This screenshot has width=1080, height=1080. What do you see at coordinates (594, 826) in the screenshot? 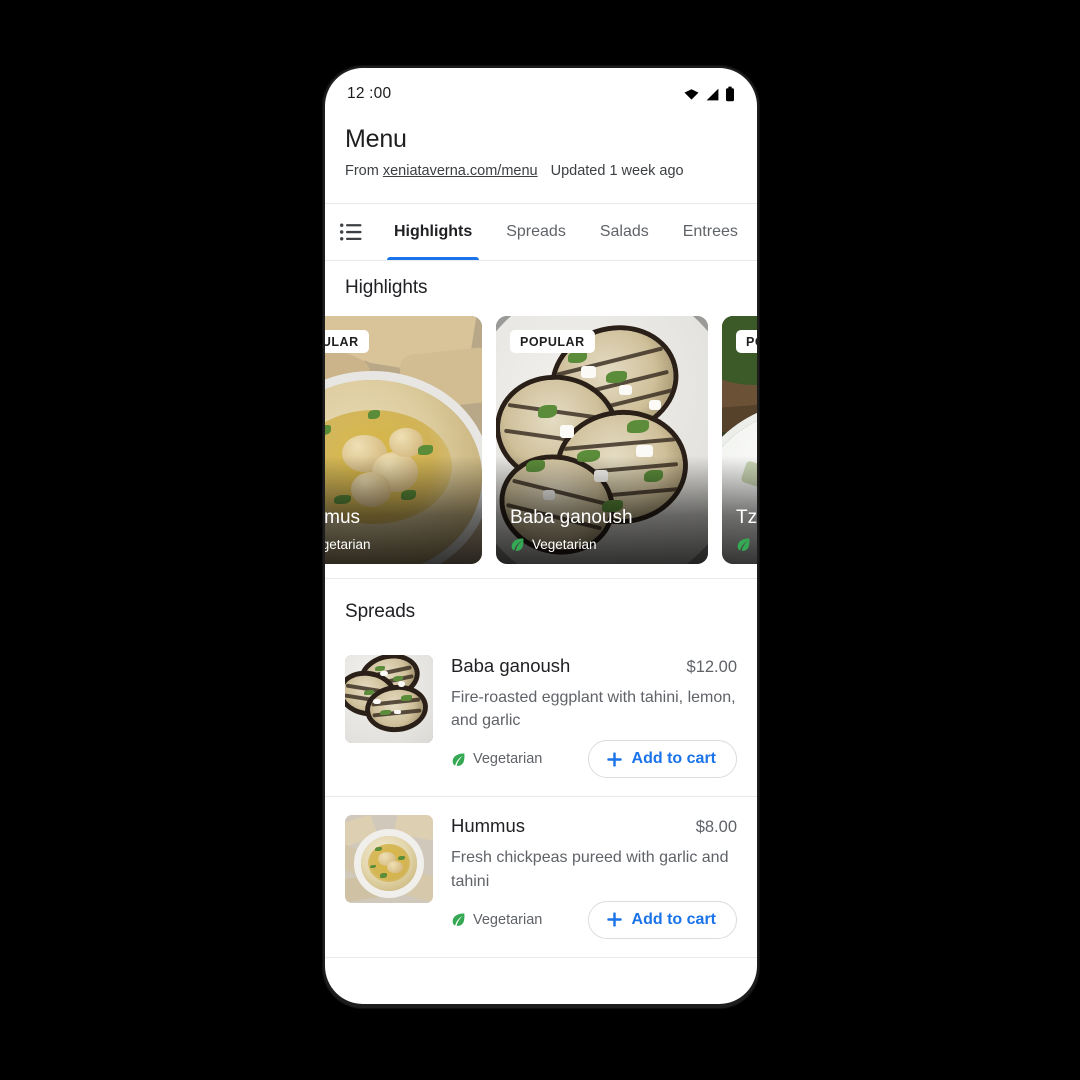
I see `menu-item-header: Hummus $8.00` at bounding box center [594, 826].